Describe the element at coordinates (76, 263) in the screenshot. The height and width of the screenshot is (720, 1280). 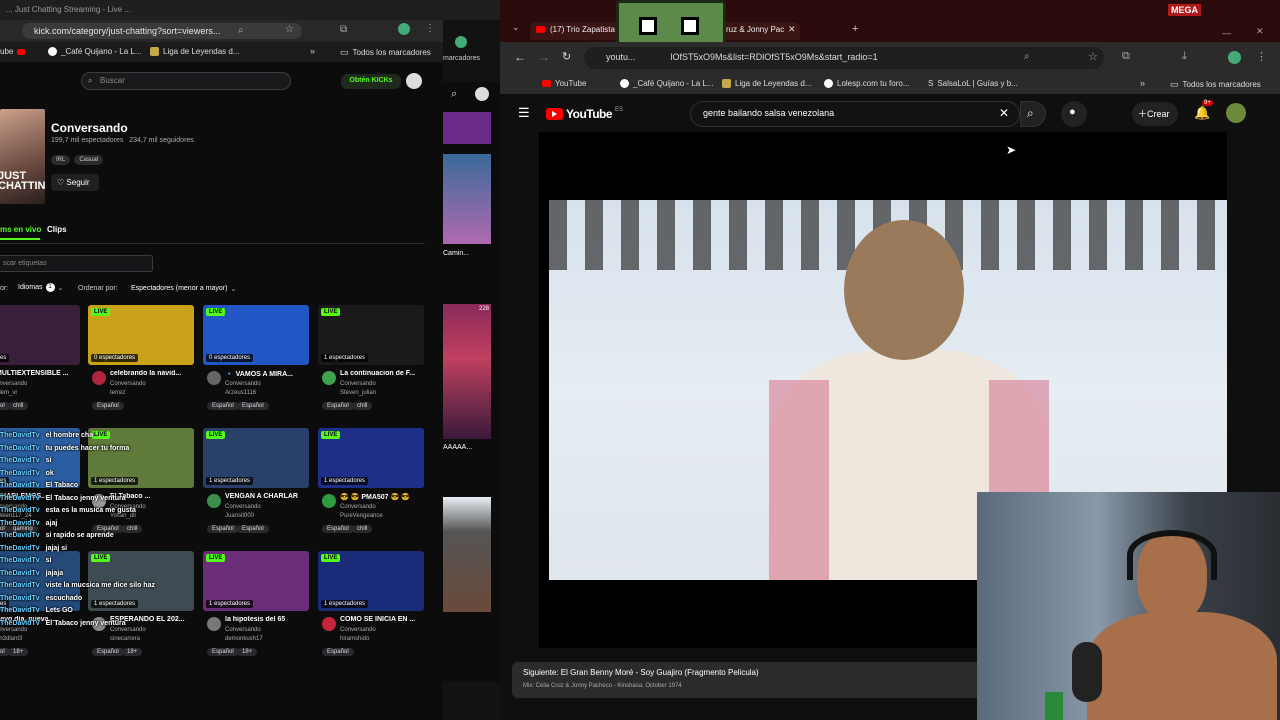
I see `tag-filter-input: scar etiquetas` at that location.